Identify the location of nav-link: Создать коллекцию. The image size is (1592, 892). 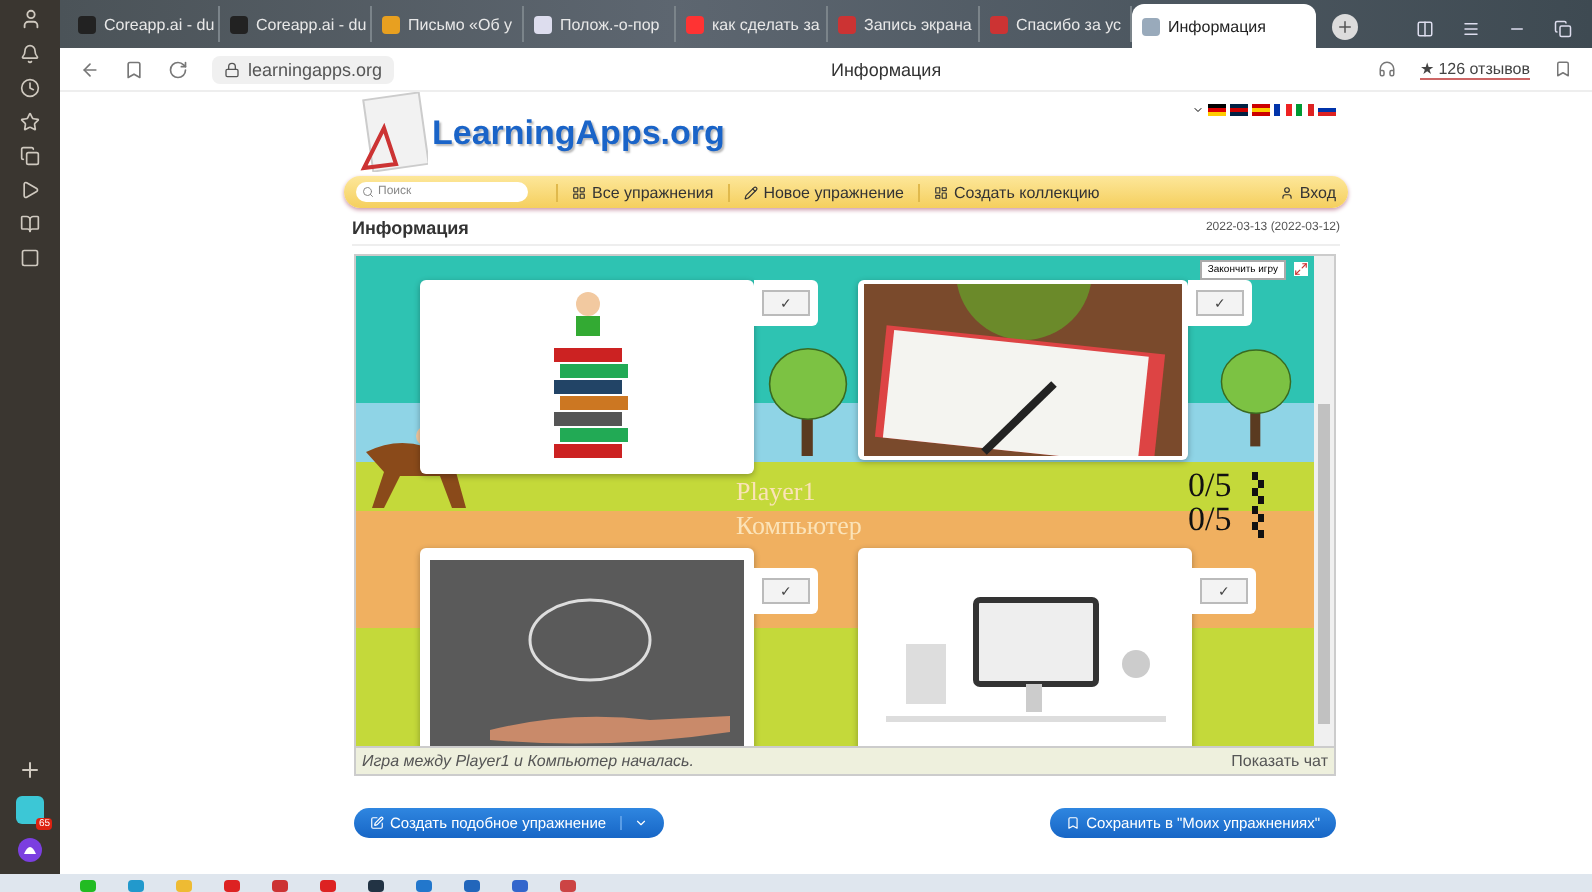
(1015, 192).